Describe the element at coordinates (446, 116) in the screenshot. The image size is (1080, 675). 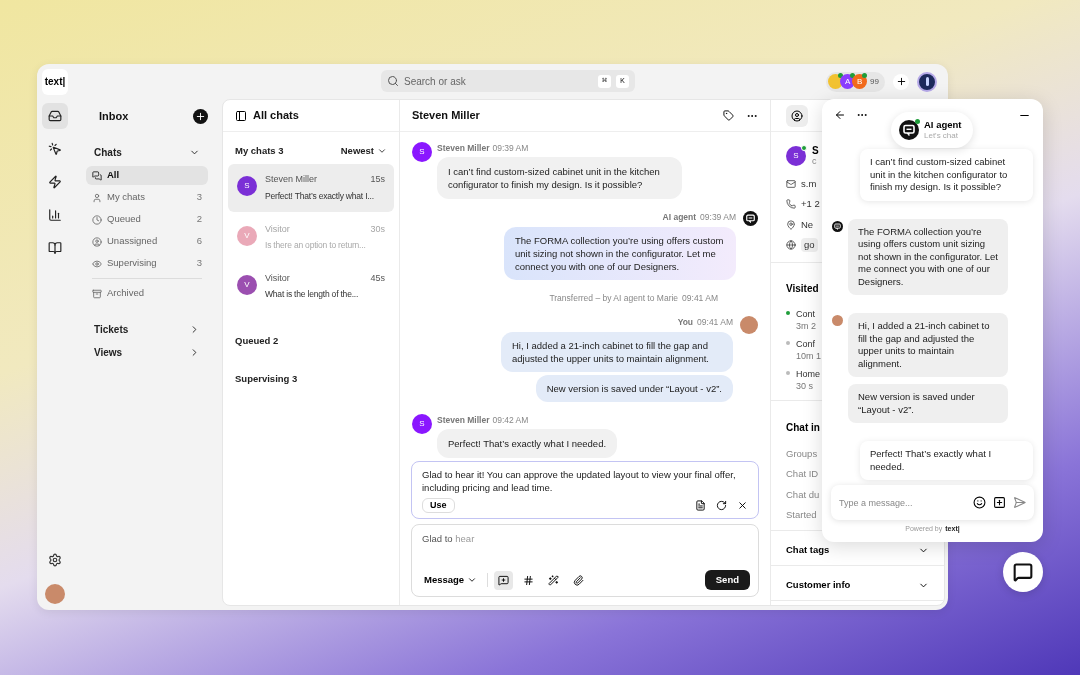
I see `conversation-title: Steven Miller` at that location.